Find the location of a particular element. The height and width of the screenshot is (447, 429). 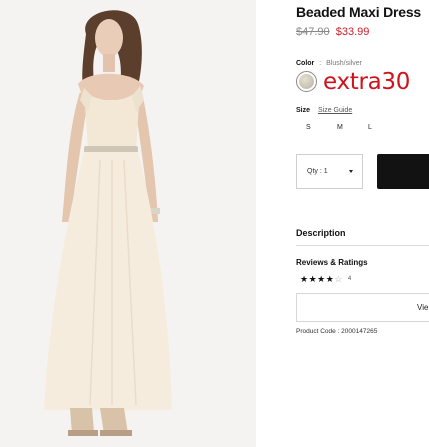

size-label: Size is located at coordinates (303, 110).